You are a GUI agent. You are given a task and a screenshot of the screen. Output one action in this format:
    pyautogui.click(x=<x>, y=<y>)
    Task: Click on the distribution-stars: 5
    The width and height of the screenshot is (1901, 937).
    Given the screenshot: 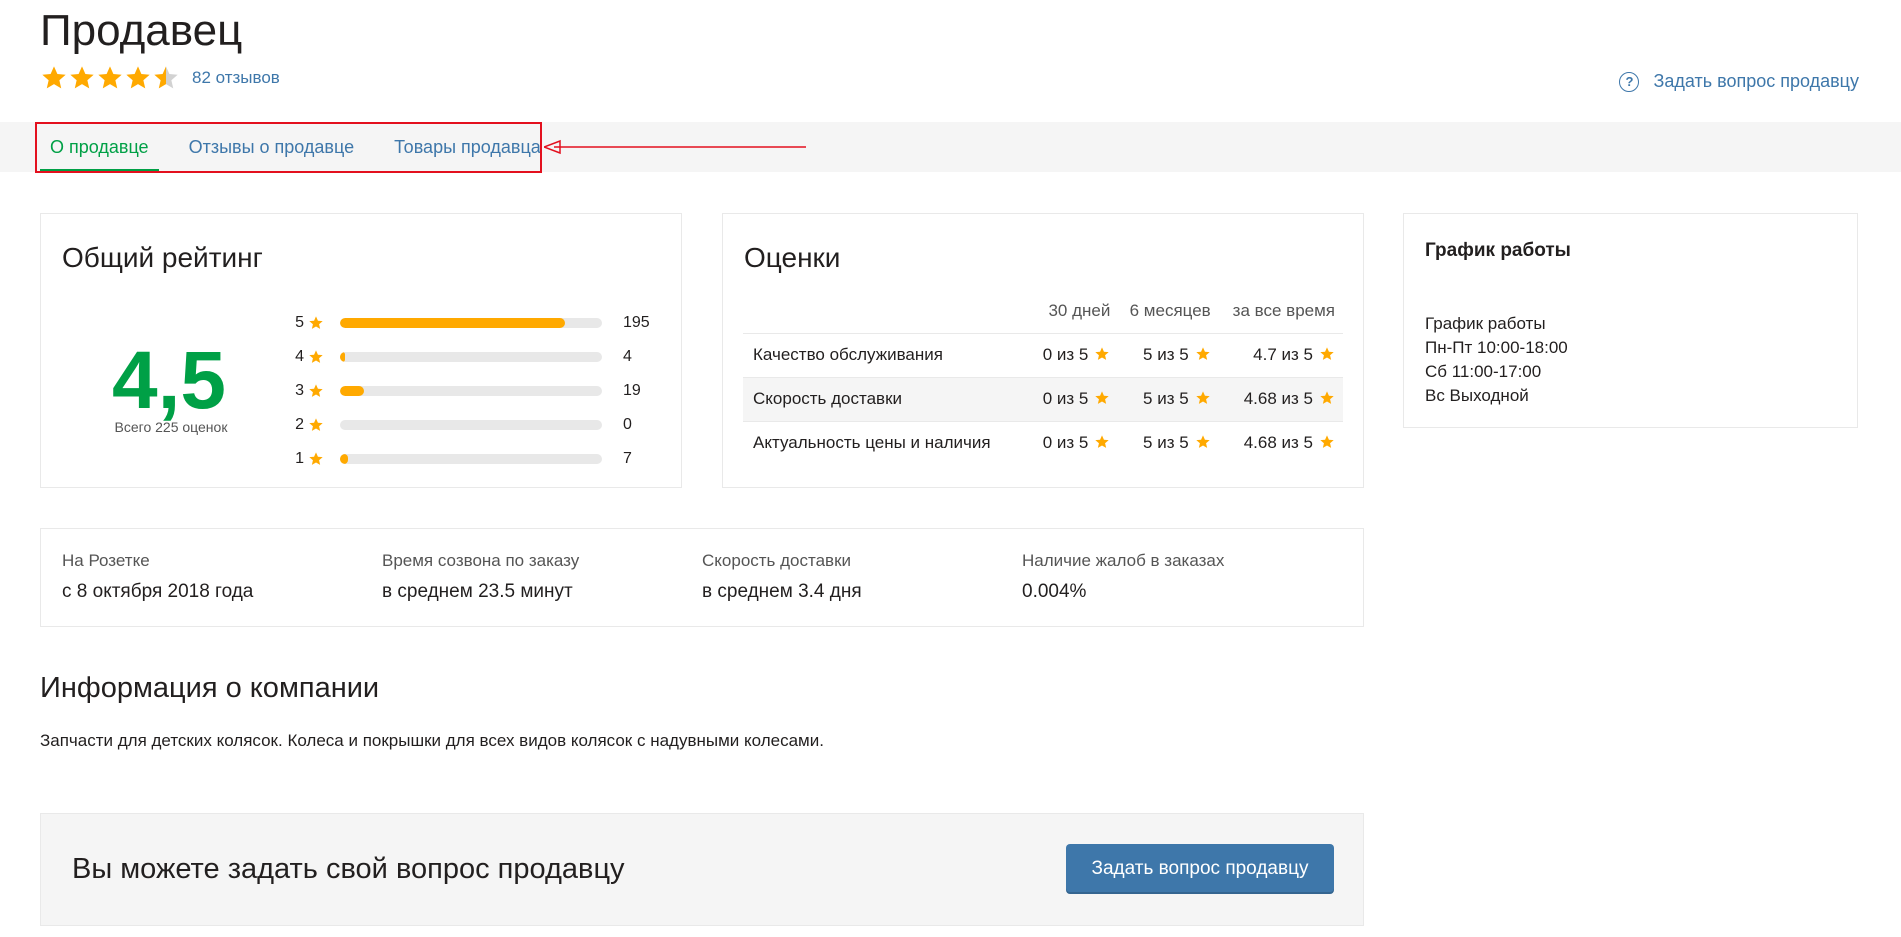 What is the action you would take?
    pyautogui.click(x=299, y=322)
    